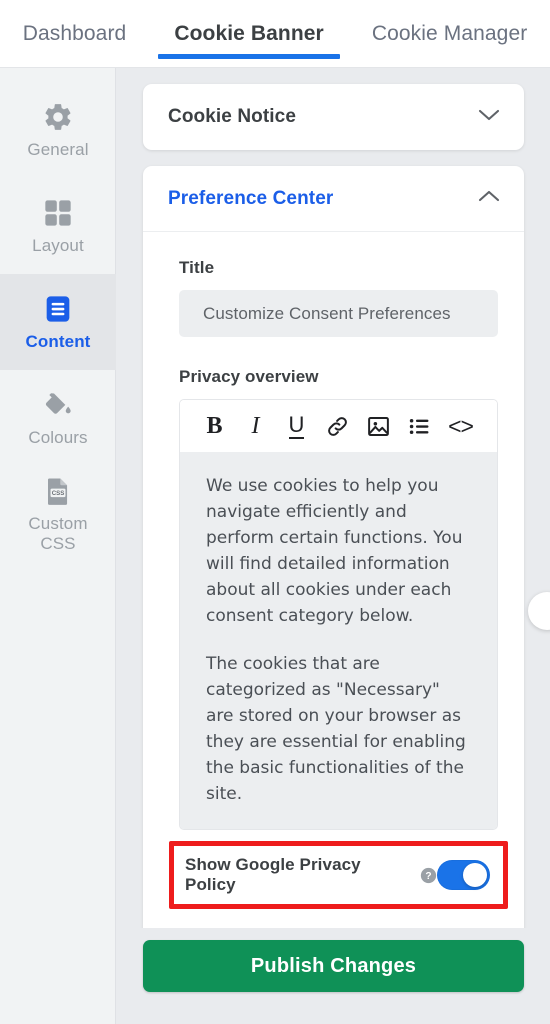 The height and width of the screenshot is (1024, 550). I want to click on panel-right-edge, so click(543, 546).